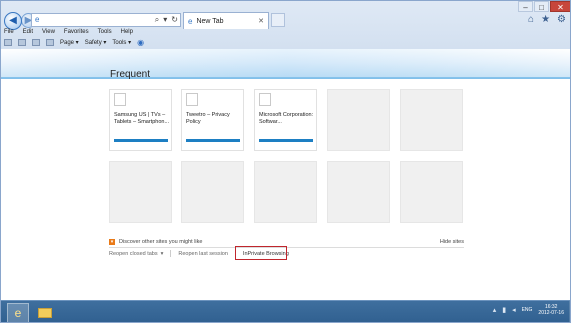  What do you see at coordinates (261, 21) in the screenshot?
I see `tab-close-icon: ✕` at bounding box center [261, 21].